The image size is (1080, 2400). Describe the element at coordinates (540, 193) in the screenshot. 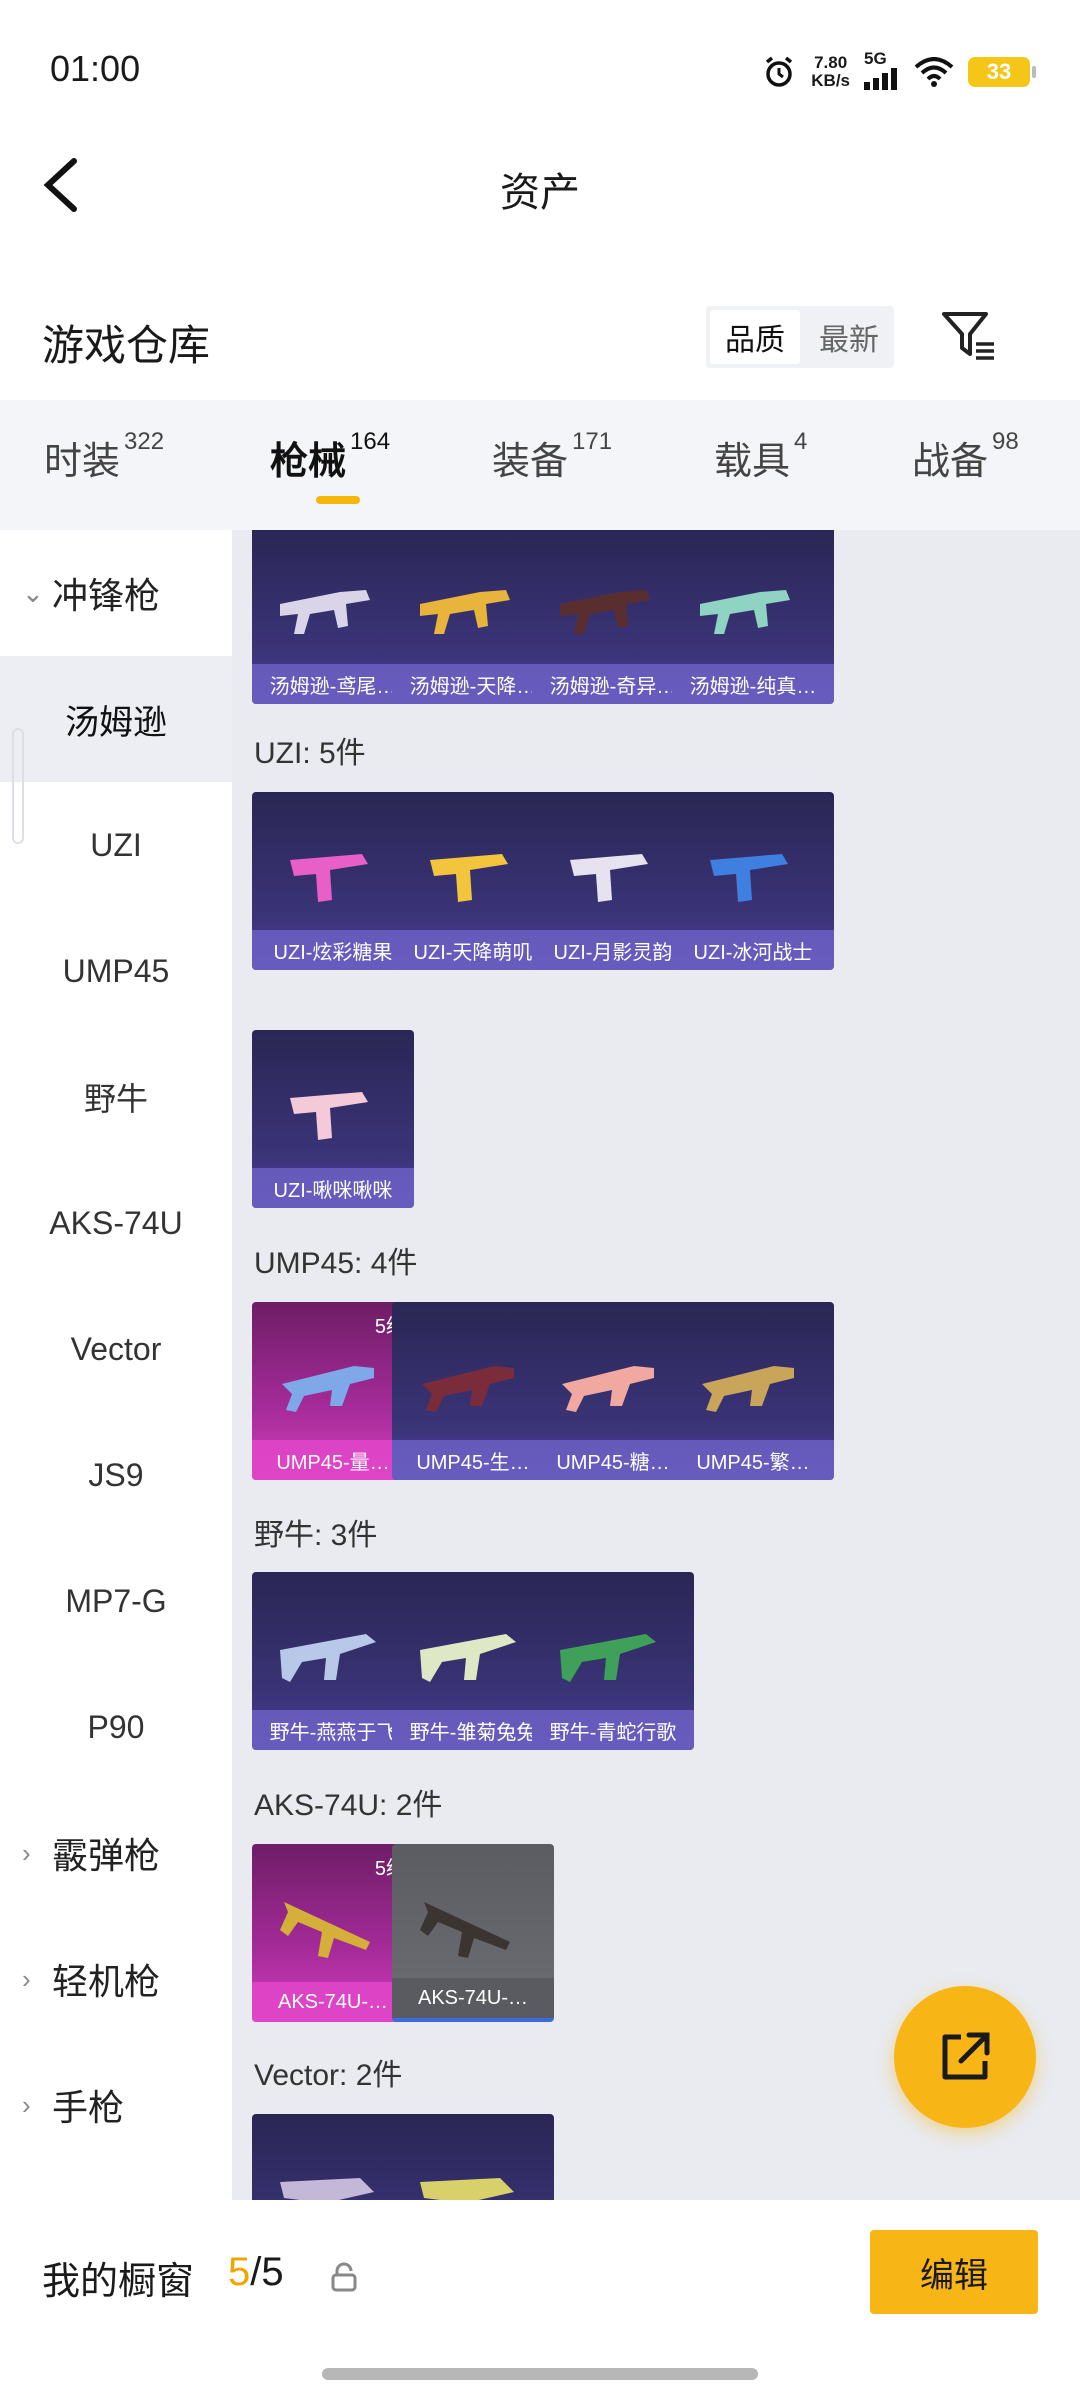

I see `page-title: 资产` at that location.